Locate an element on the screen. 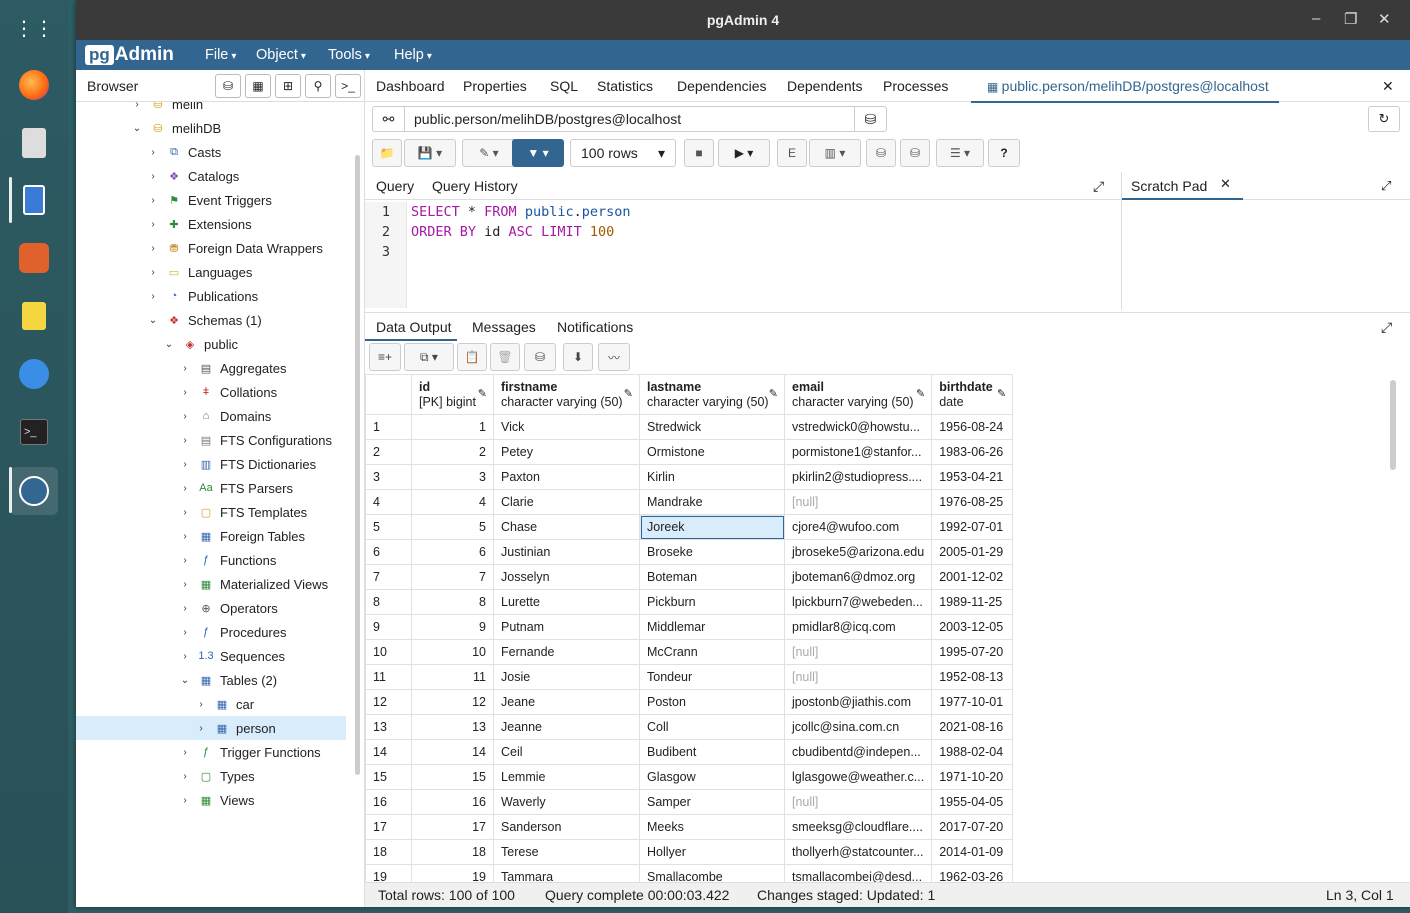 The height and width of the screenshot is (913, 1410). filter-icon: ▼ ▾ is located at coordinates (538, 153).